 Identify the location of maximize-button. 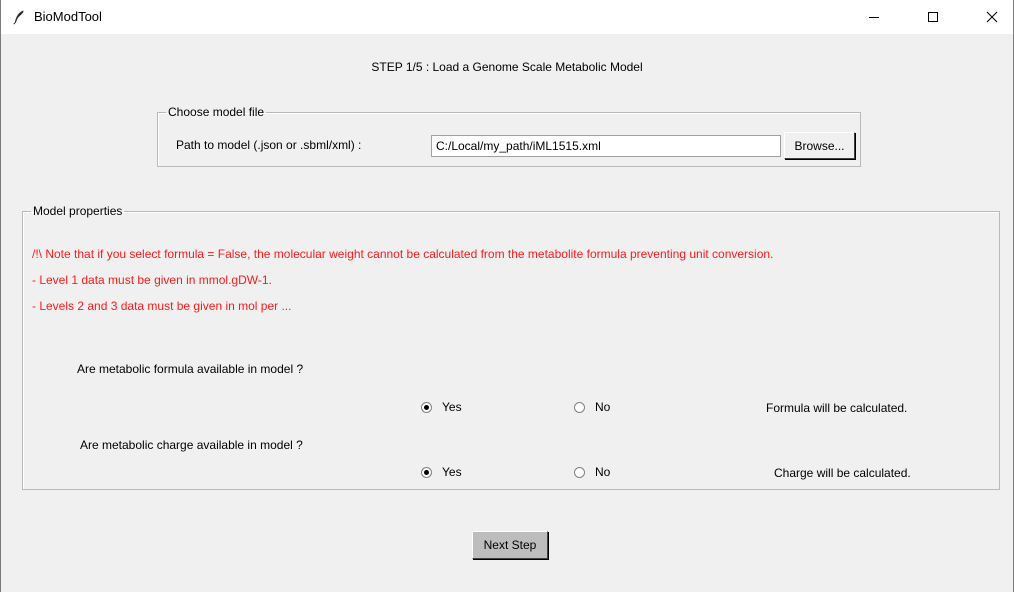
(933, 17).